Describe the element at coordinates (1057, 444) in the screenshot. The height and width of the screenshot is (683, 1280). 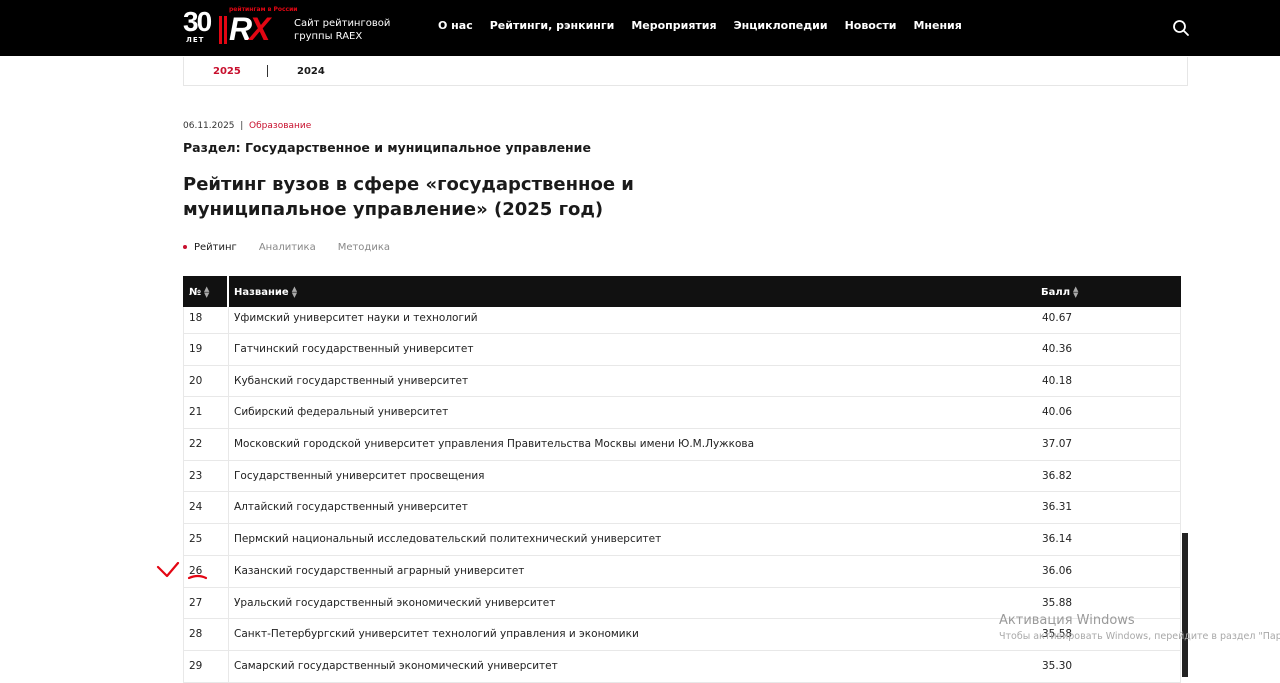
I see `row-score: 37.07` at that location.